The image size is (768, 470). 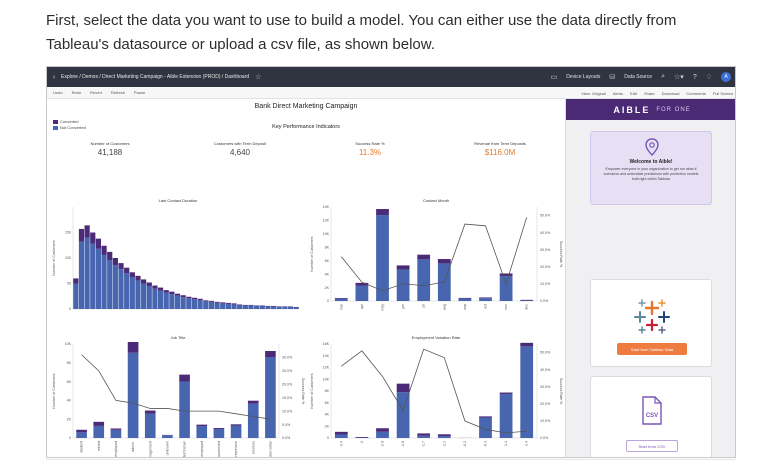 What do you see at coordinates (54, 77) in the screenshot?
I see `back-chevron-icon: ‹` at bounding box center [54, 77].